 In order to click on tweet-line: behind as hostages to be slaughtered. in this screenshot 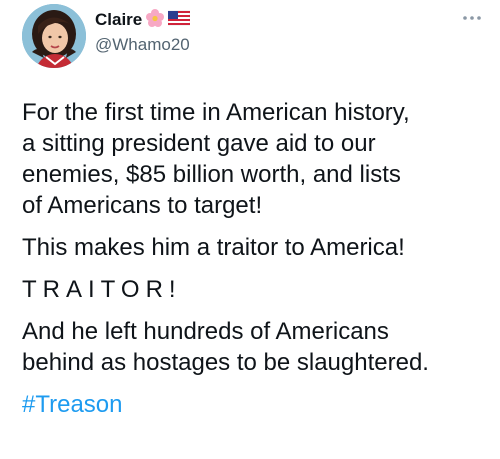, I will do `click(225, 362)`.